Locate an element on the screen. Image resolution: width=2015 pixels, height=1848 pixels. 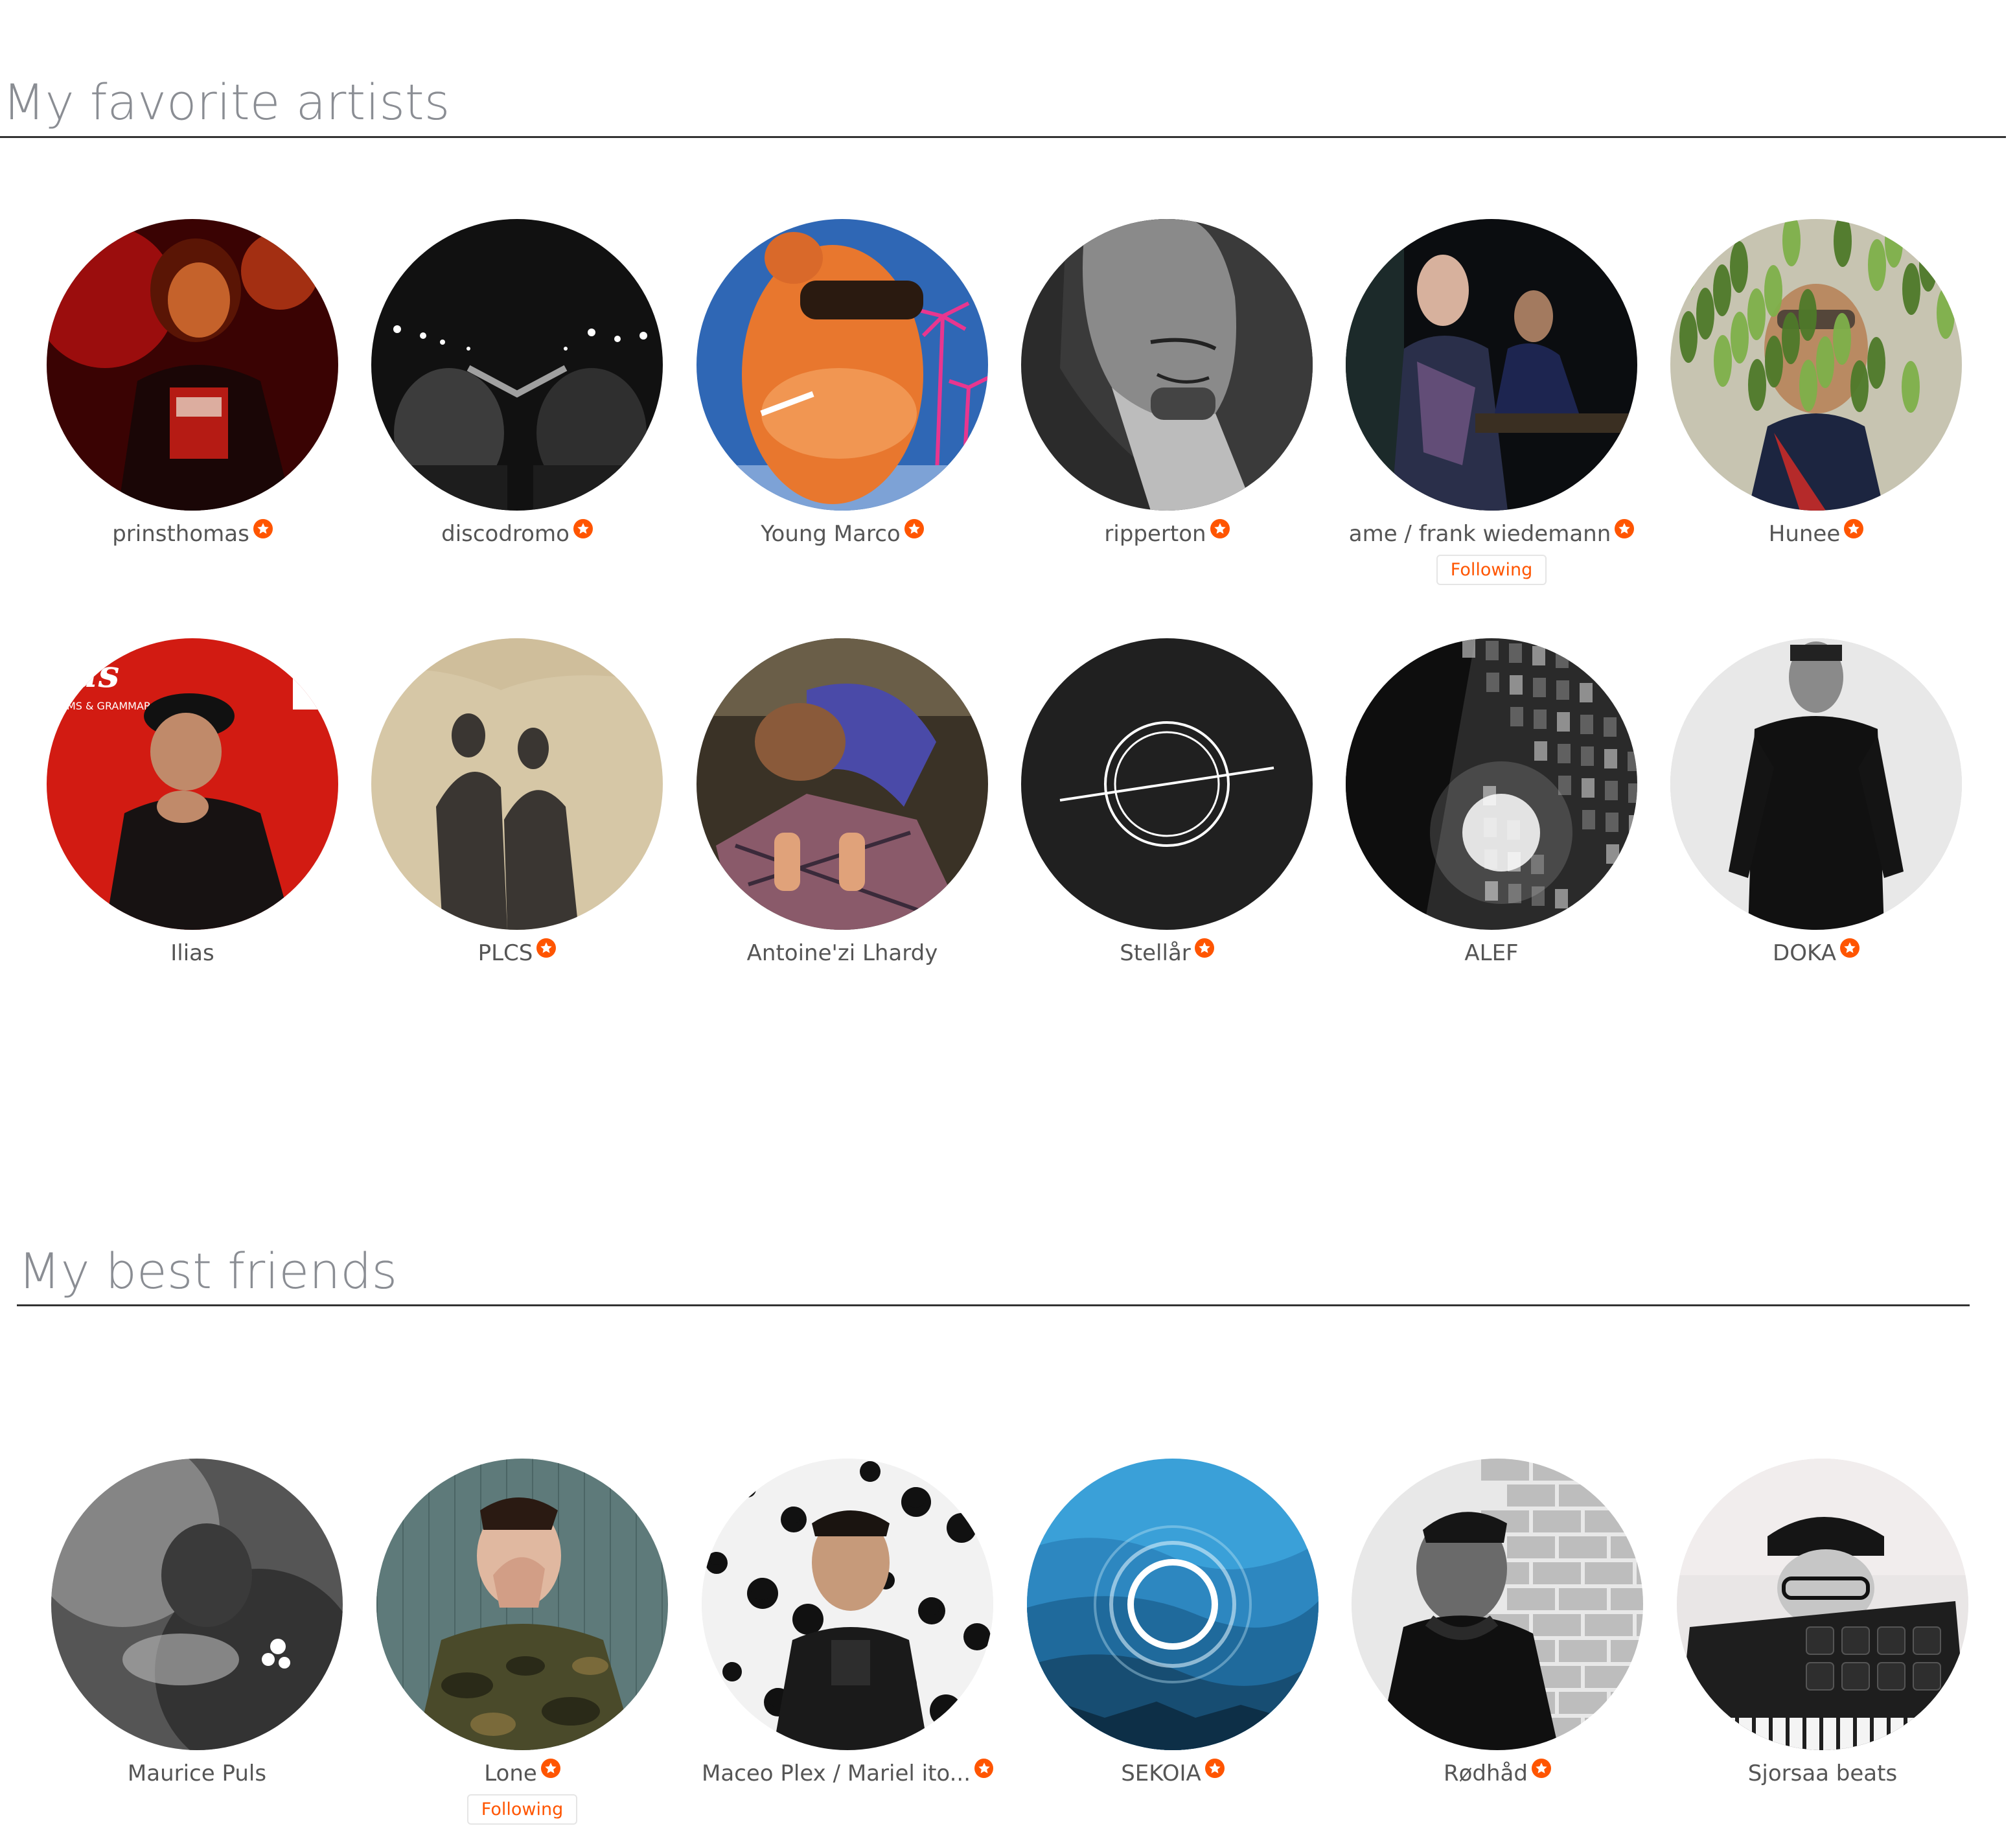
artist-card: prinsthomas is located at coordinates (192, 384).